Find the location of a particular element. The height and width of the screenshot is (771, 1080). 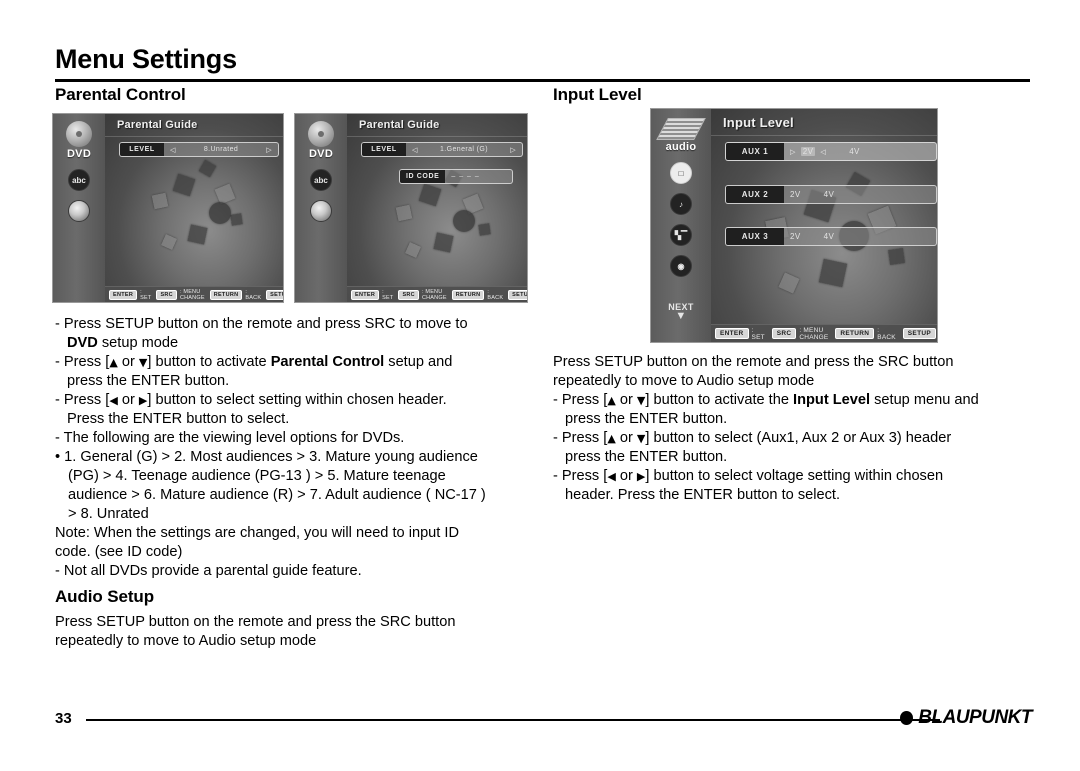

osd-row-value: 8.Unrated is located at coordinates (221, 149).